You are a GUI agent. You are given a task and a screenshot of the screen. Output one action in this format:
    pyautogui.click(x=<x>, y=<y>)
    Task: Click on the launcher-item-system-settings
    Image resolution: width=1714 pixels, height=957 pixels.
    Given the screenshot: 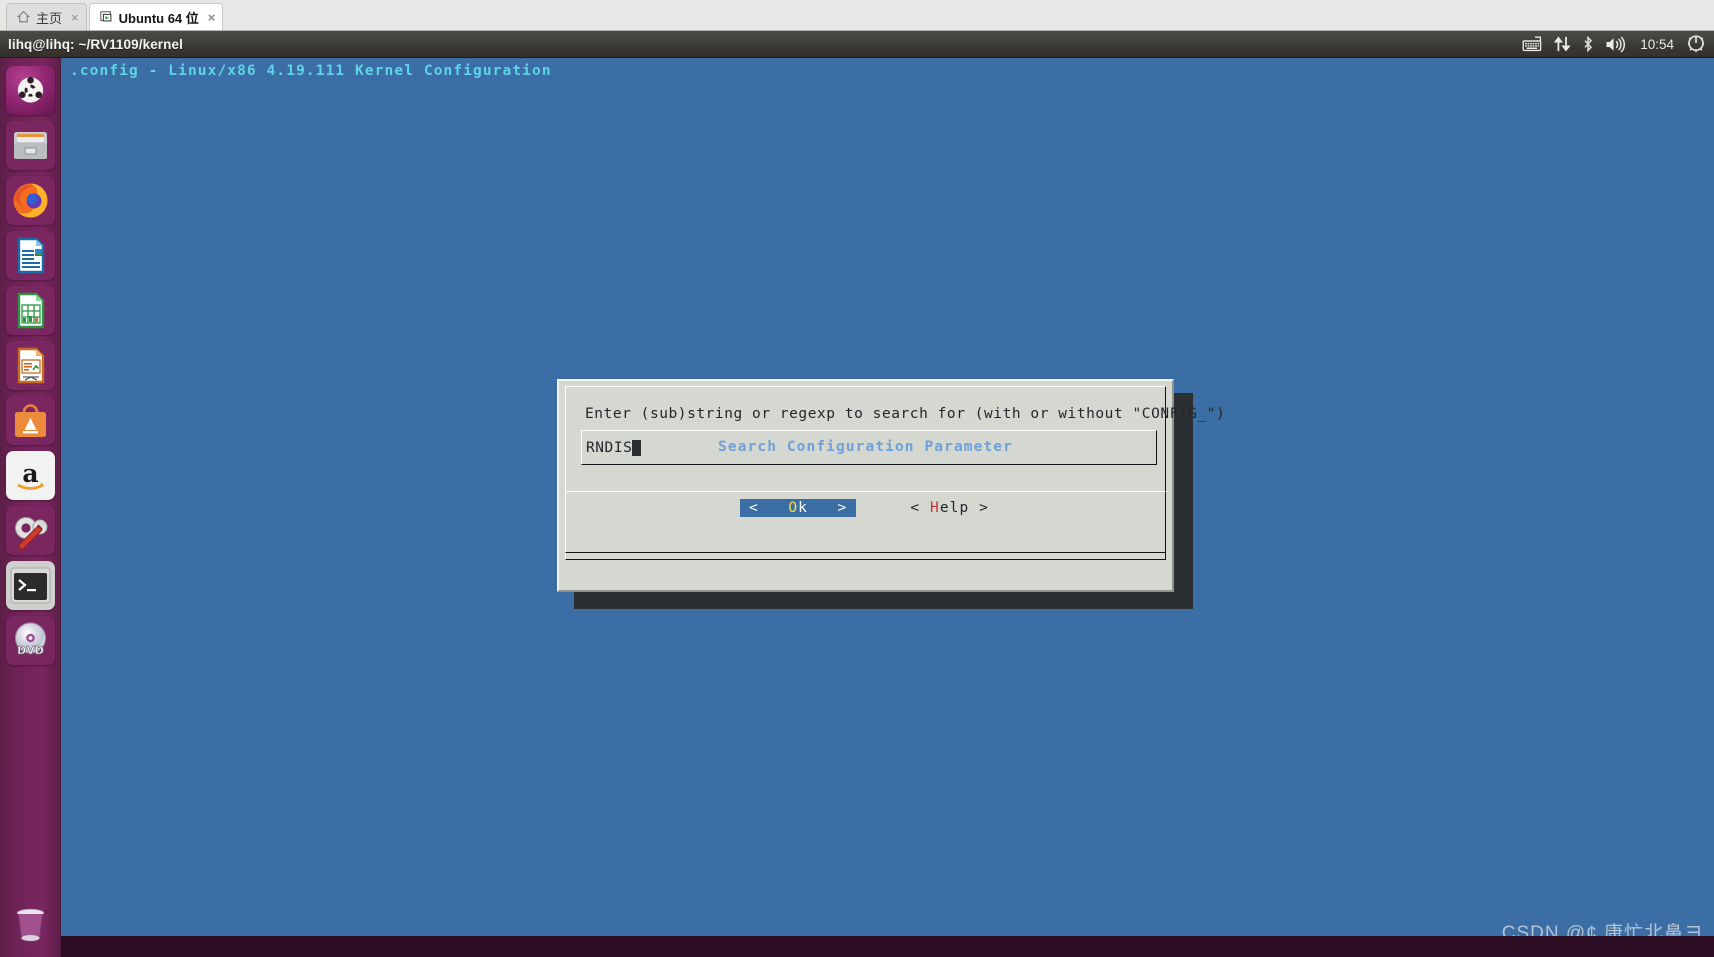 What is the action you would take?
    pyautogui.click(x=30, y=530)
    